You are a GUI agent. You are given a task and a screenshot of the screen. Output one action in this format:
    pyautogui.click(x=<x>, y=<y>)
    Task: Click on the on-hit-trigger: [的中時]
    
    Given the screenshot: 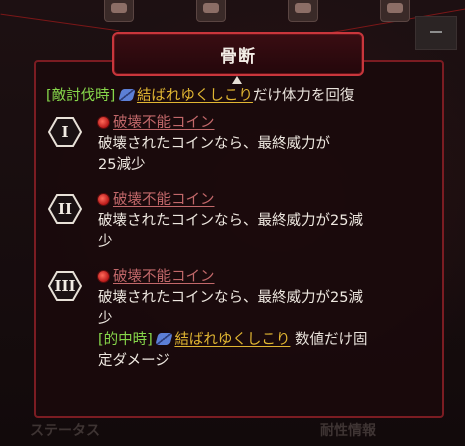 What is the action you would take?
    pyautogui.click(x=125, y=340)
    